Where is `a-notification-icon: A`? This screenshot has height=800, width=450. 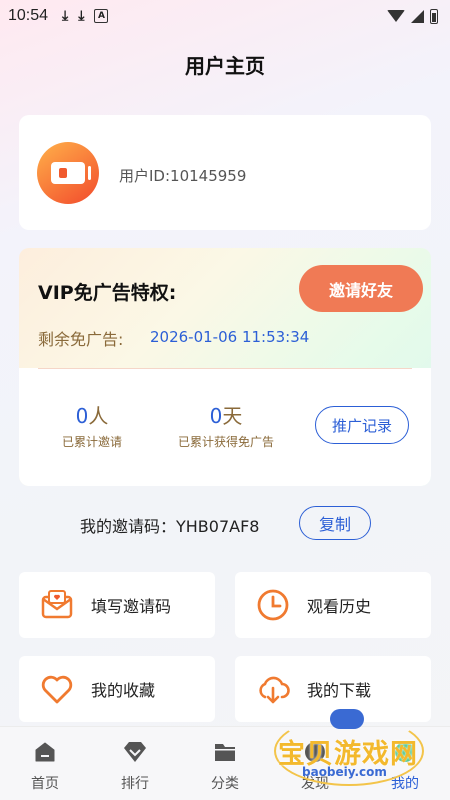
a-notification-icon: A is located at coordinates (101, 16).